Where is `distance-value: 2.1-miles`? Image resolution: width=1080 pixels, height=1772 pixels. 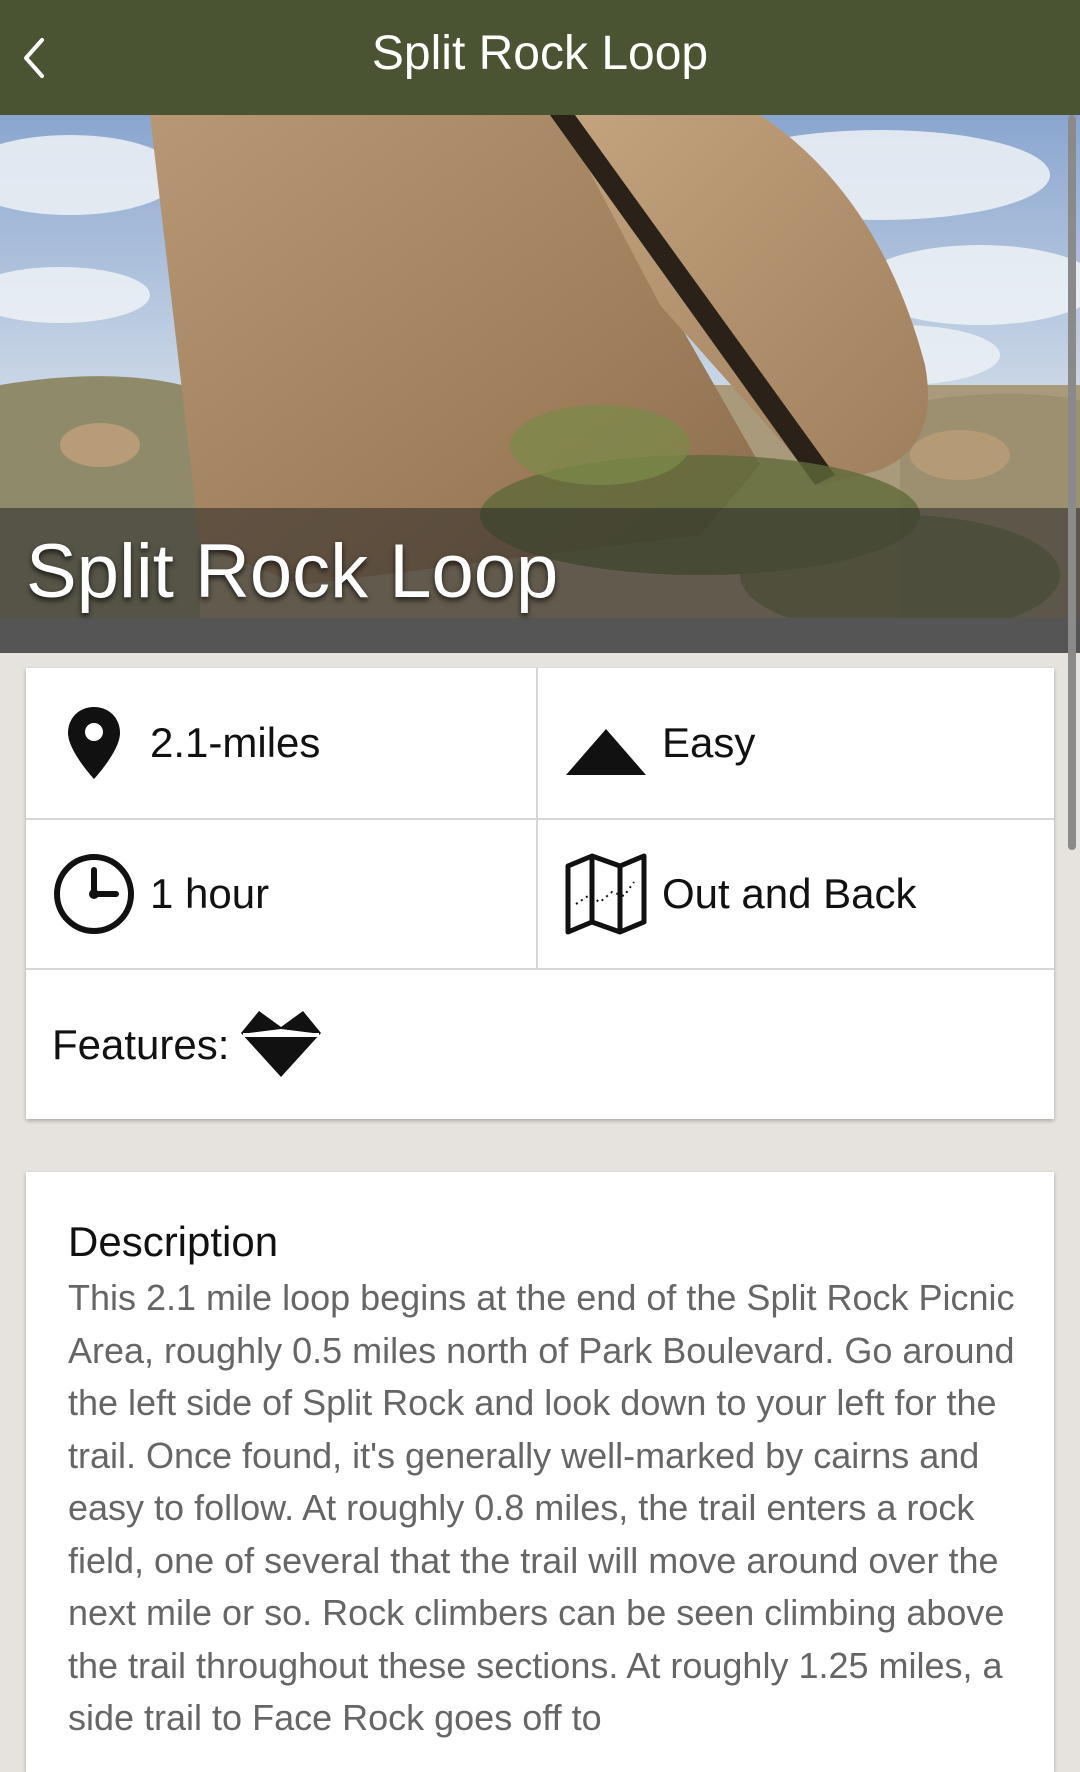
distance-value: 2.1-miles is located at coordinates (235, 742).